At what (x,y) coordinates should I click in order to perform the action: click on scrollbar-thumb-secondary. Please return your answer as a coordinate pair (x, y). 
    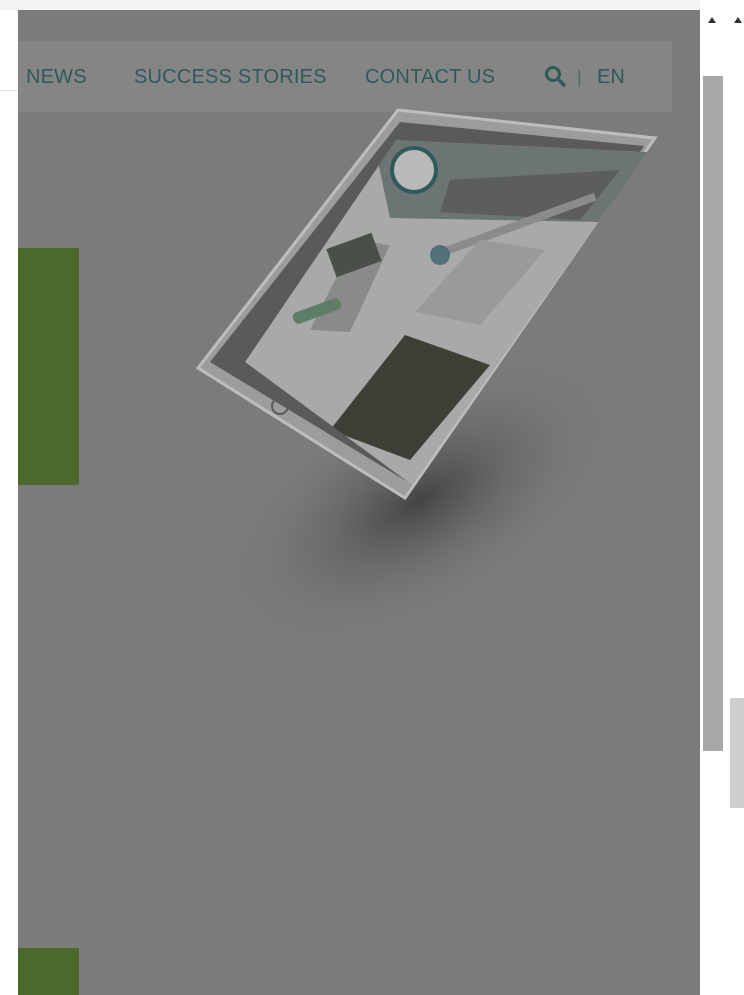
    Looking at the image, I should click on (737, 753).